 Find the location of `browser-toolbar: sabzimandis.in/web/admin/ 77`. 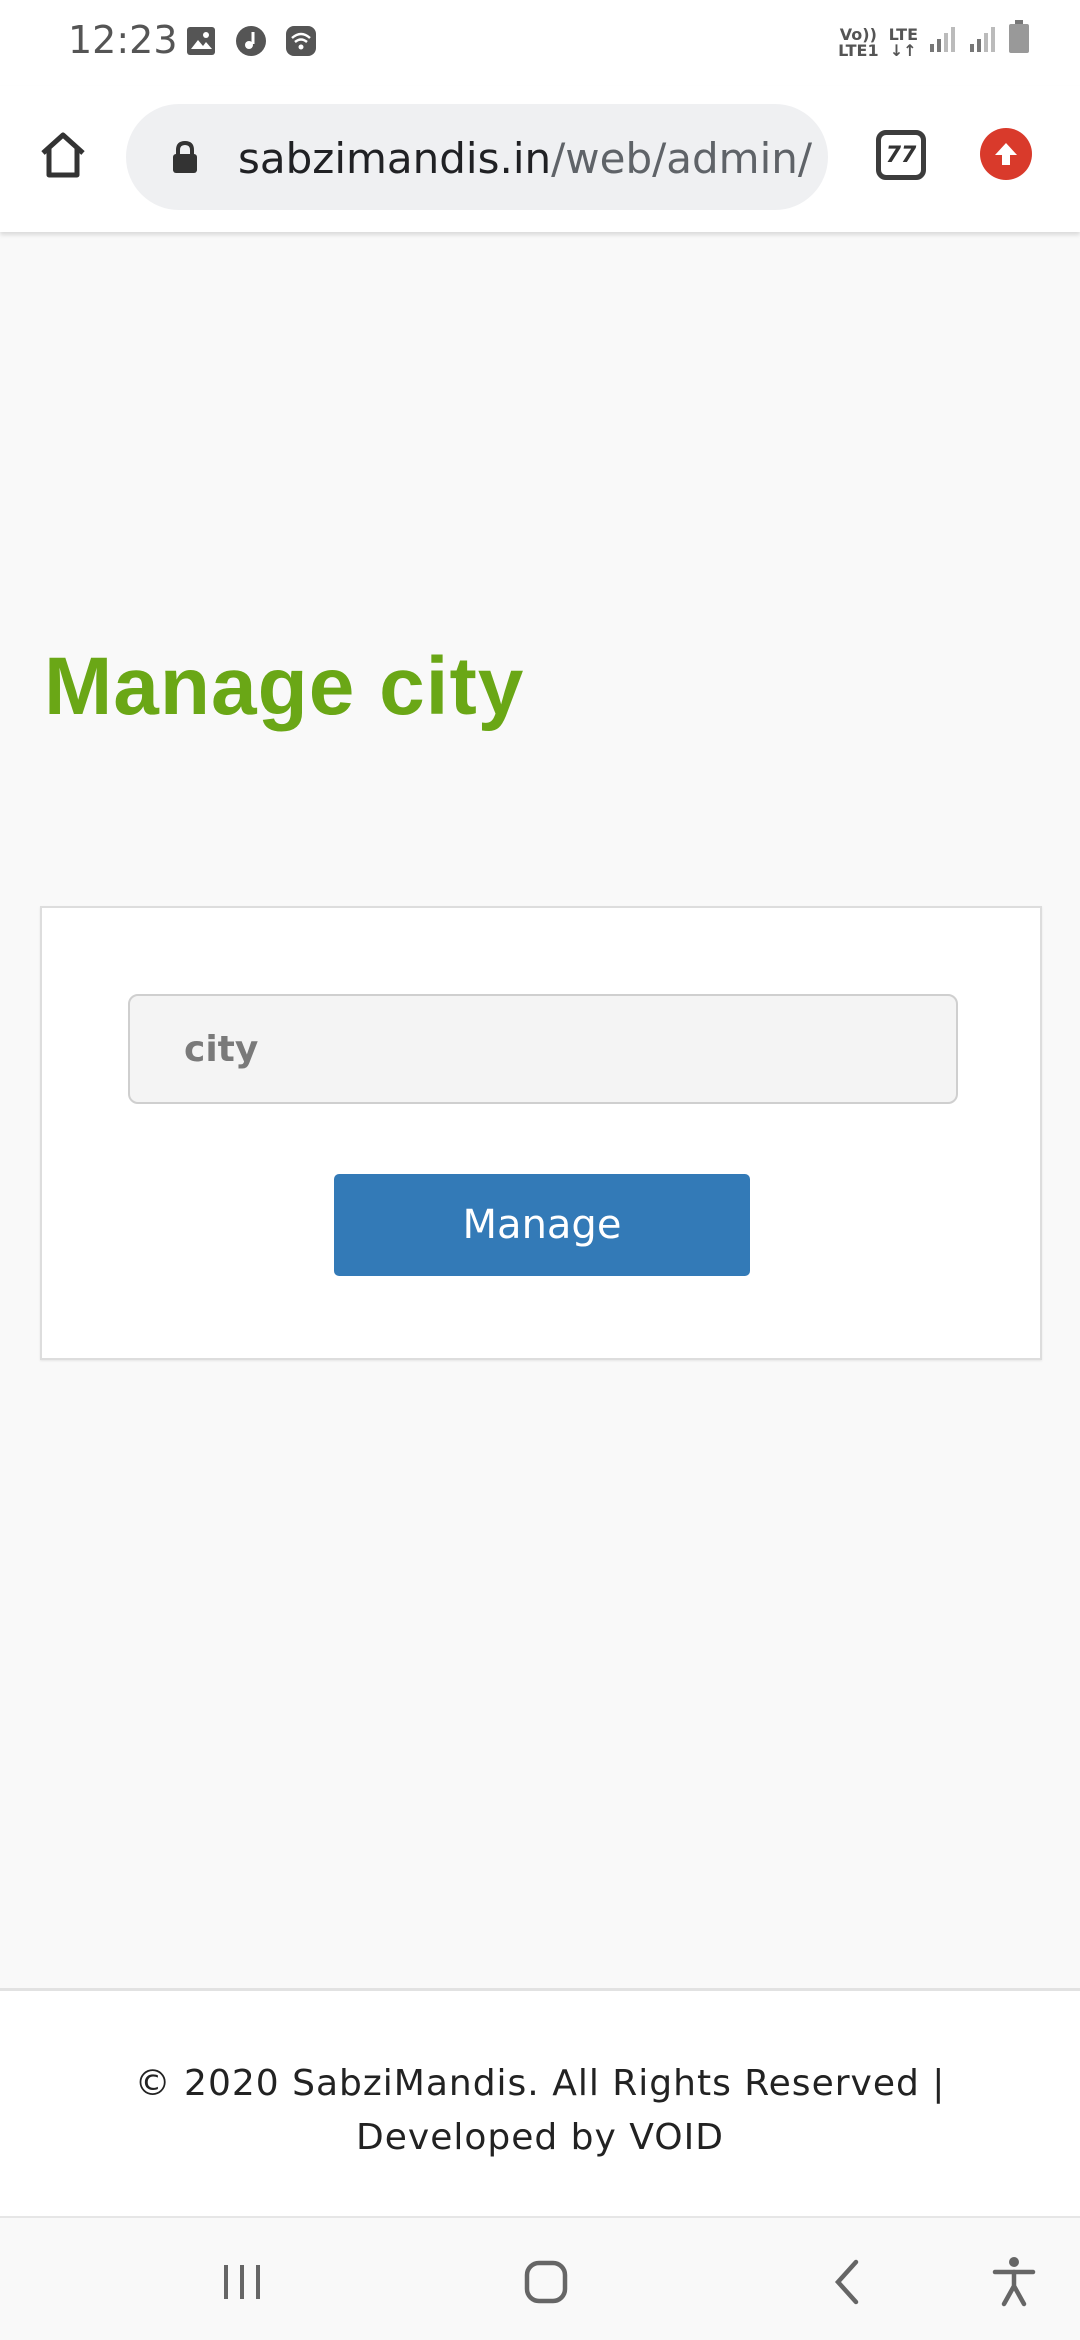

browser-toolbar: sabzimandis.in/web/admin/ 77 is located at coordinates (540, 159).